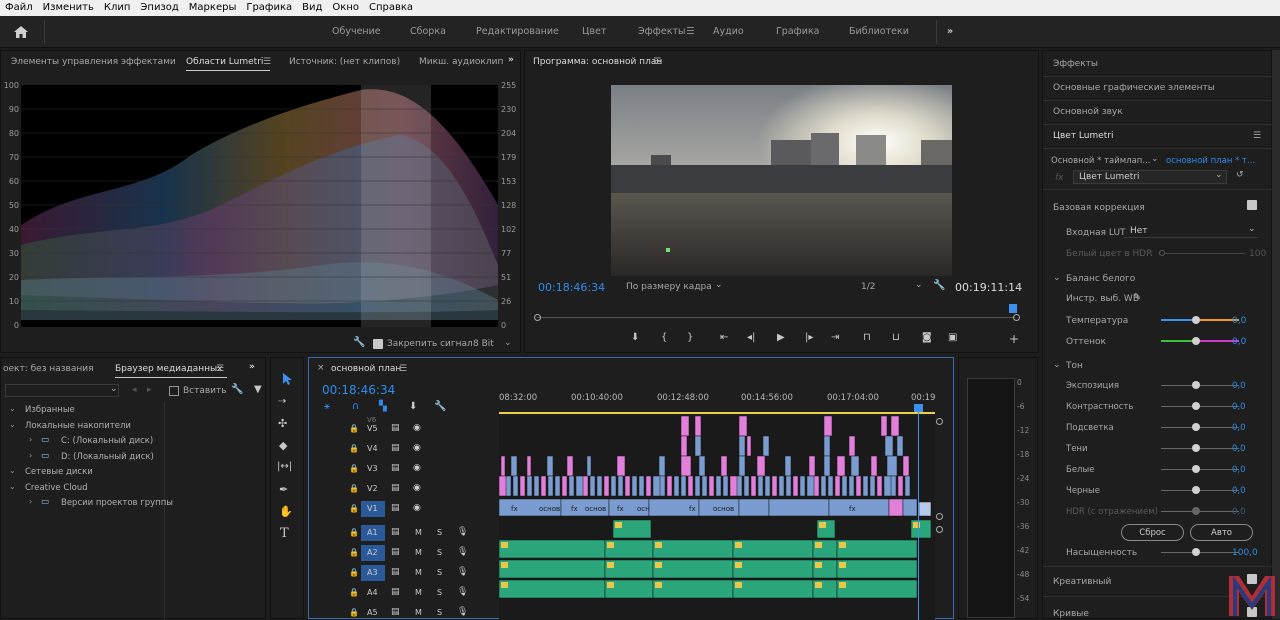 This screenshot has height=620, width=1280. Describe the element at coordinates (117, 6) in the screenshot. I see `menu-clip: Клип` at that location.